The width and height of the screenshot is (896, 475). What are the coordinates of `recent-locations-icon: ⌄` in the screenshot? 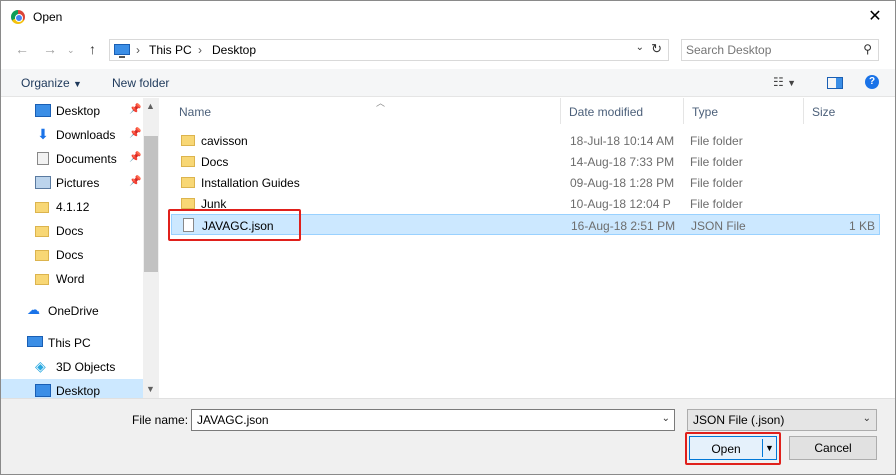 It's located at (71, 50).